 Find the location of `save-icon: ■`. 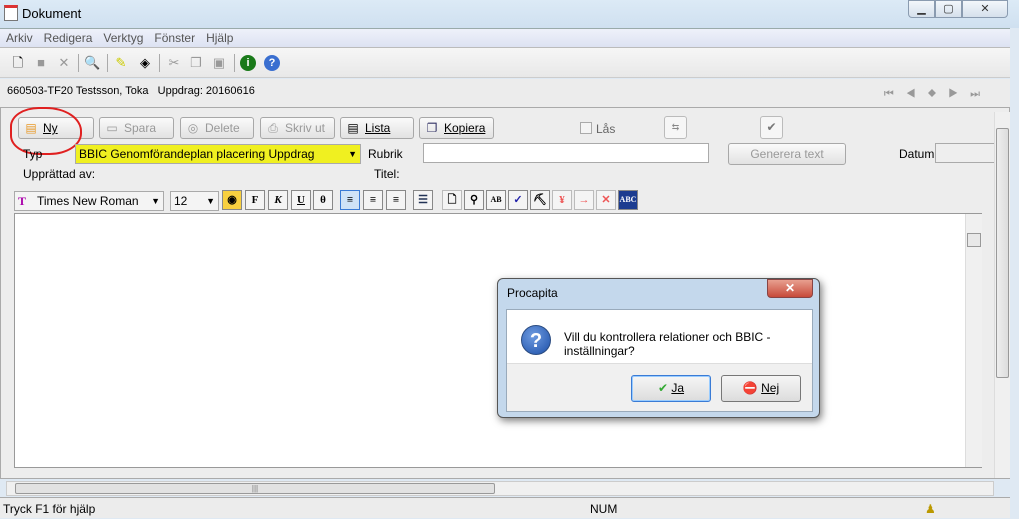

save-icon: ■ is located at coordinates (41, 63).